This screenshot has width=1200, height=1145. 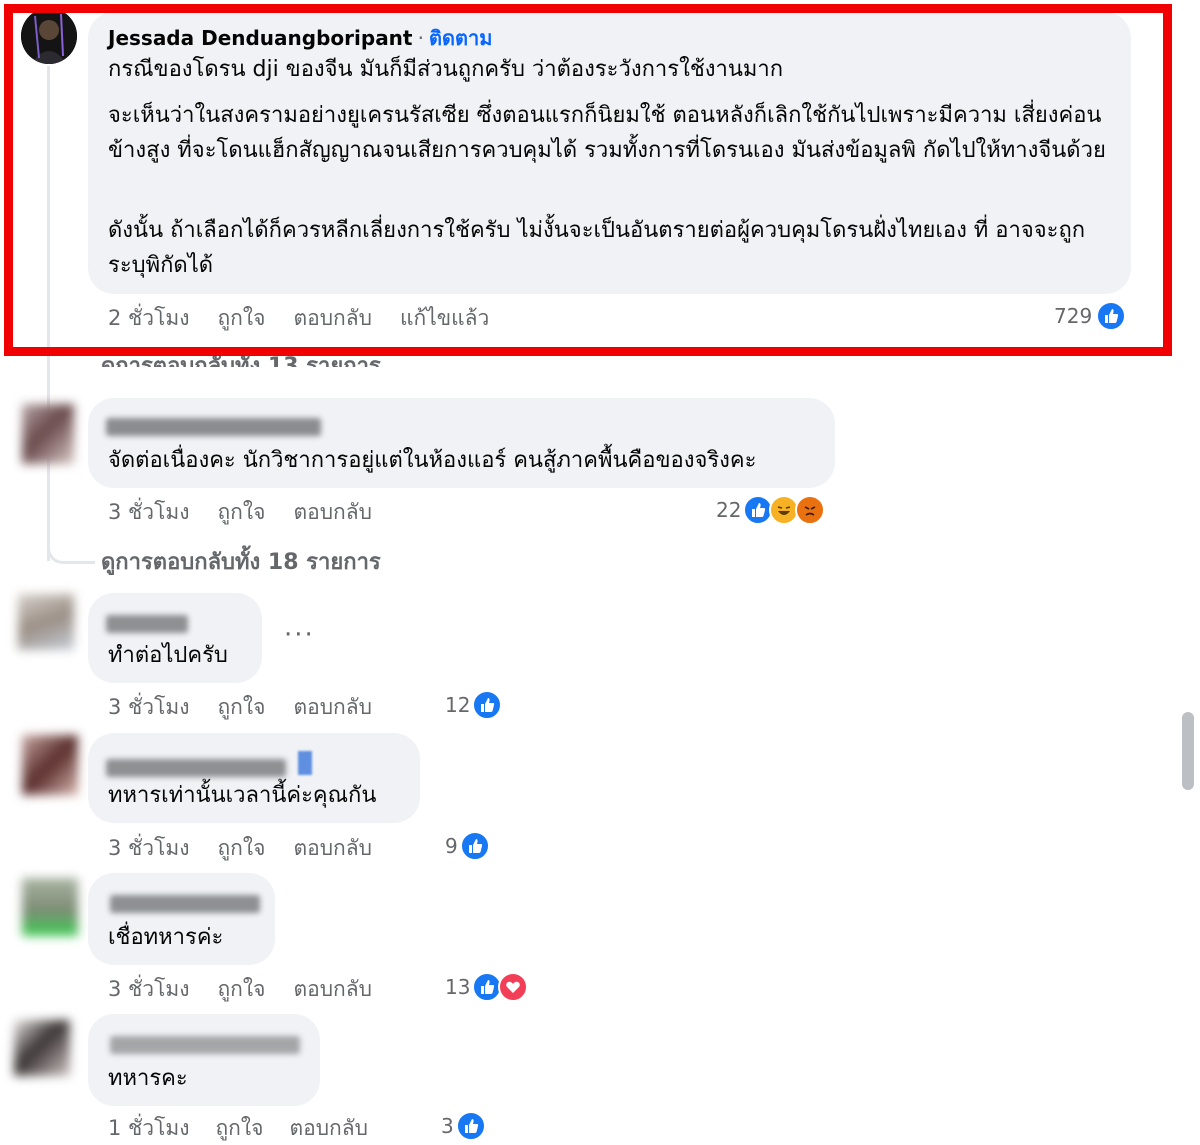 I want to click on reply-time: 3 ชั่วโมง, so click(x=148, y=512).